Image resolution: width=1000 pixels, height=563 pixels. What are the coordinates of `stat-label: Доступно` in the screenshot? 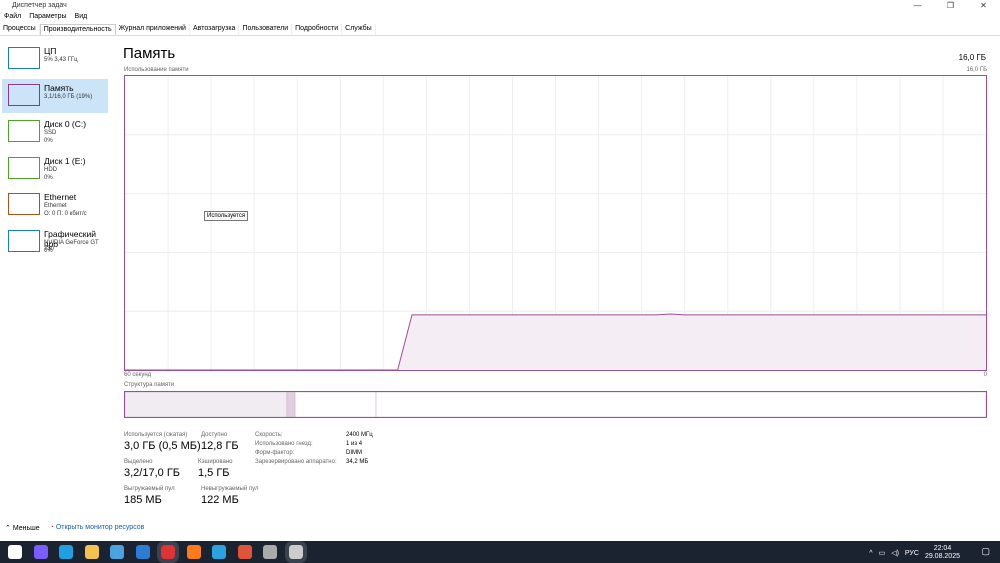 It's located at (214, 435).